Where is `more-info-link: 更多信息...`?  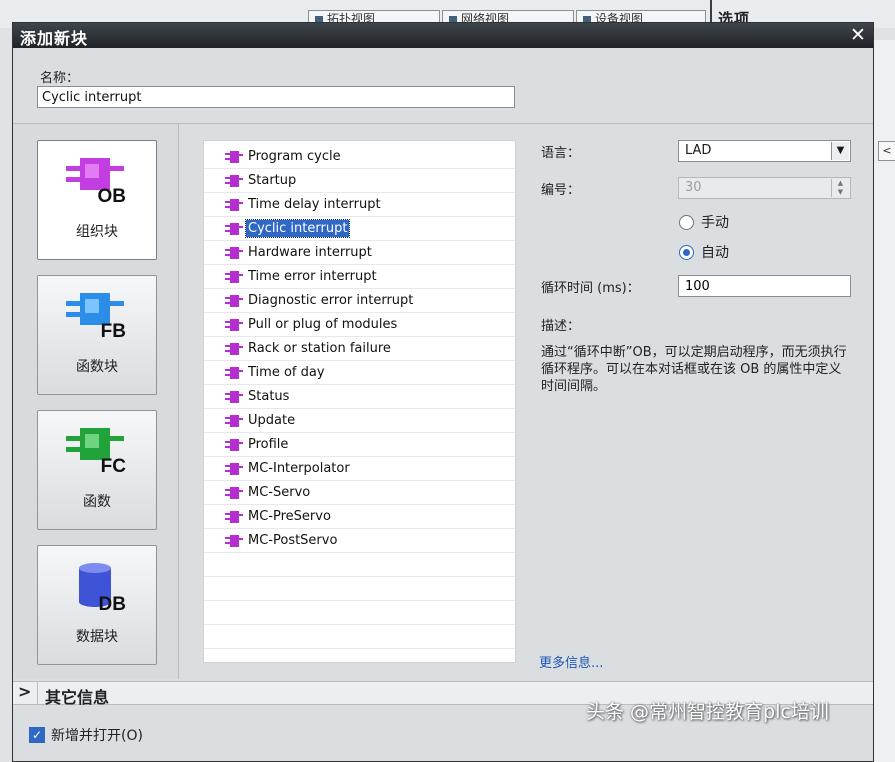 more-info-link: 更多信息... is located at coordinates (571, 661).